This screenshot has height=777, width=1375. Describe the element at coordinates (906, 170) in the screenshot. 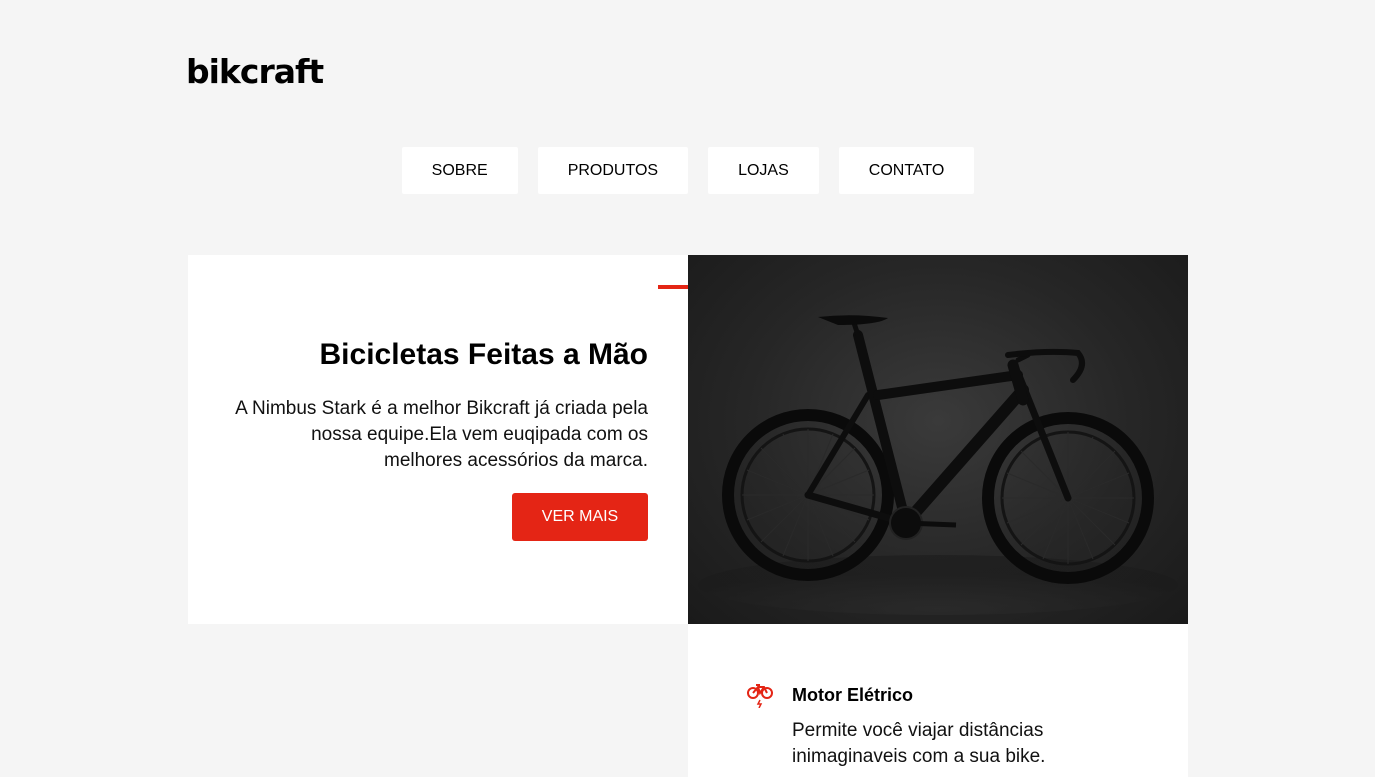

I see `nav-item-contato: CONTATO` at that location.